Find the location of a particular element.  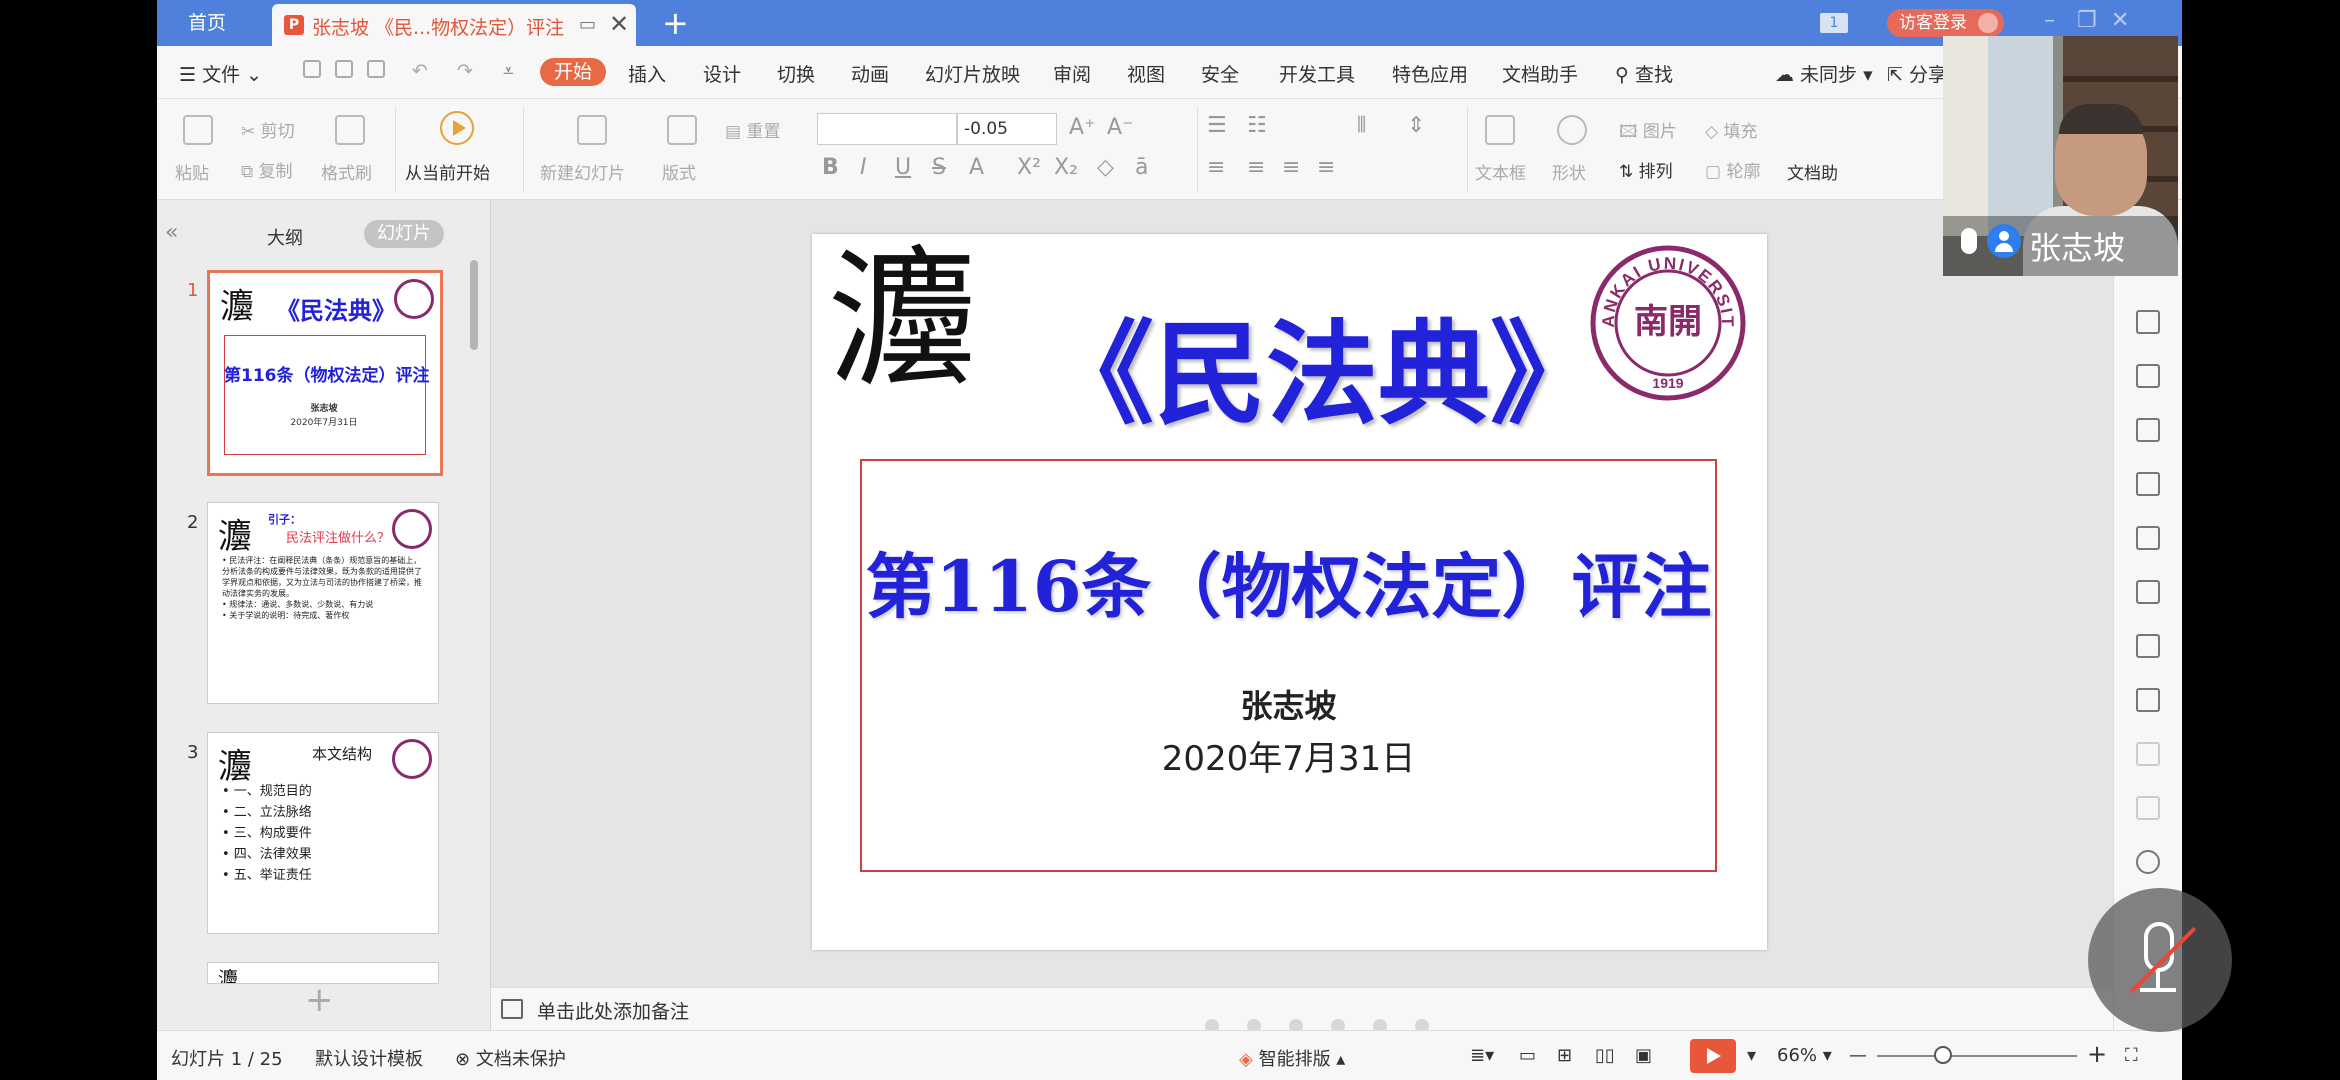

font-family-select is located at coordinates (887, 129).